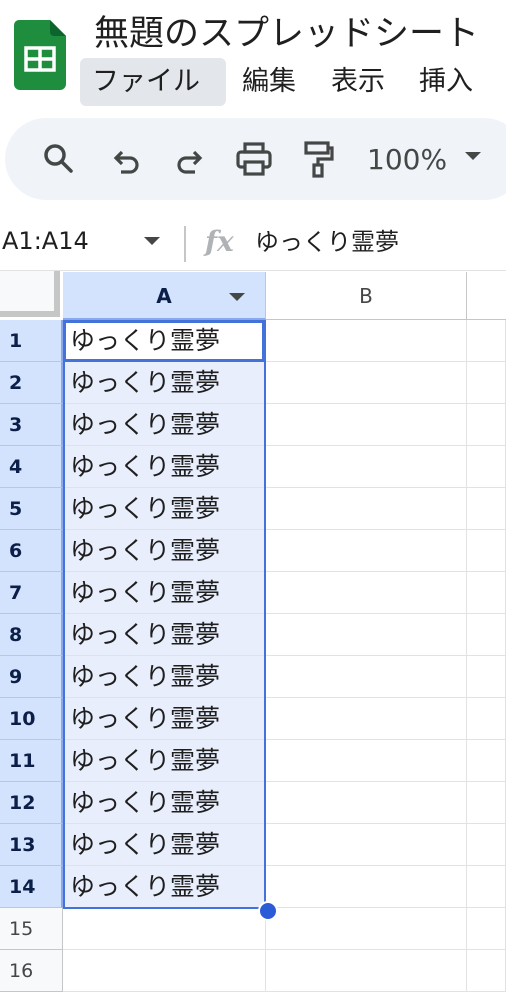 This screenshot has height=992, width=506. What do you see at coordinates (358, 82) in the screenshot?
I see `menu-view: 表示` at bounding box center [358, 82].